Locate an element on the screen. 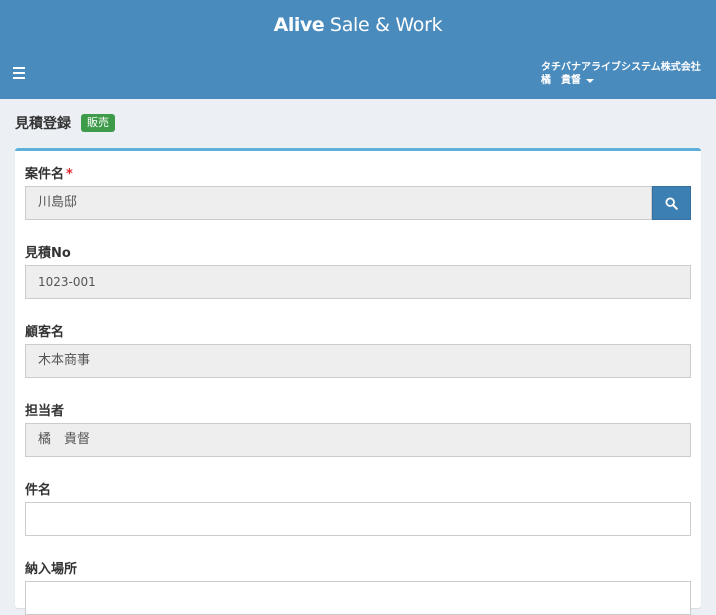 The height and width of the screenshot is (615, 716). company-name: タチバナアライブシステム株式会社 is located at coordinates (621, 67).